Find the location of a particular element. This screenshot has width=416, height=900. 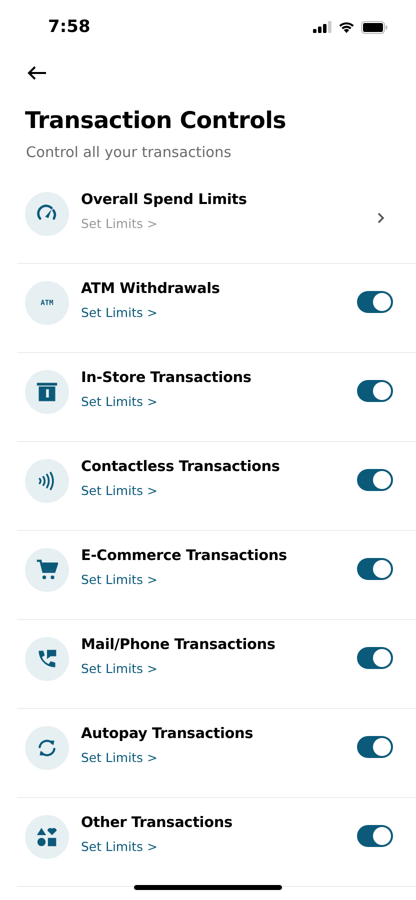

page-subtitle: Control all your transactions is located at coordinates (129, 153).